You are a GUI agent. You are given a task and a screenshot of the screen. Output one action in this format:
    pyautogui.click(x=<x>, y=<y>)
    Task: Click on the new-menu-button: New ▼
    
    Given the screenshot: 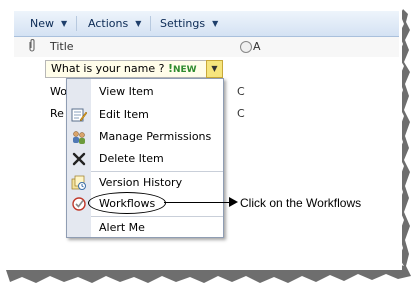 What is the action you would take?
    pyautogui.click(x=48, y=23)
    